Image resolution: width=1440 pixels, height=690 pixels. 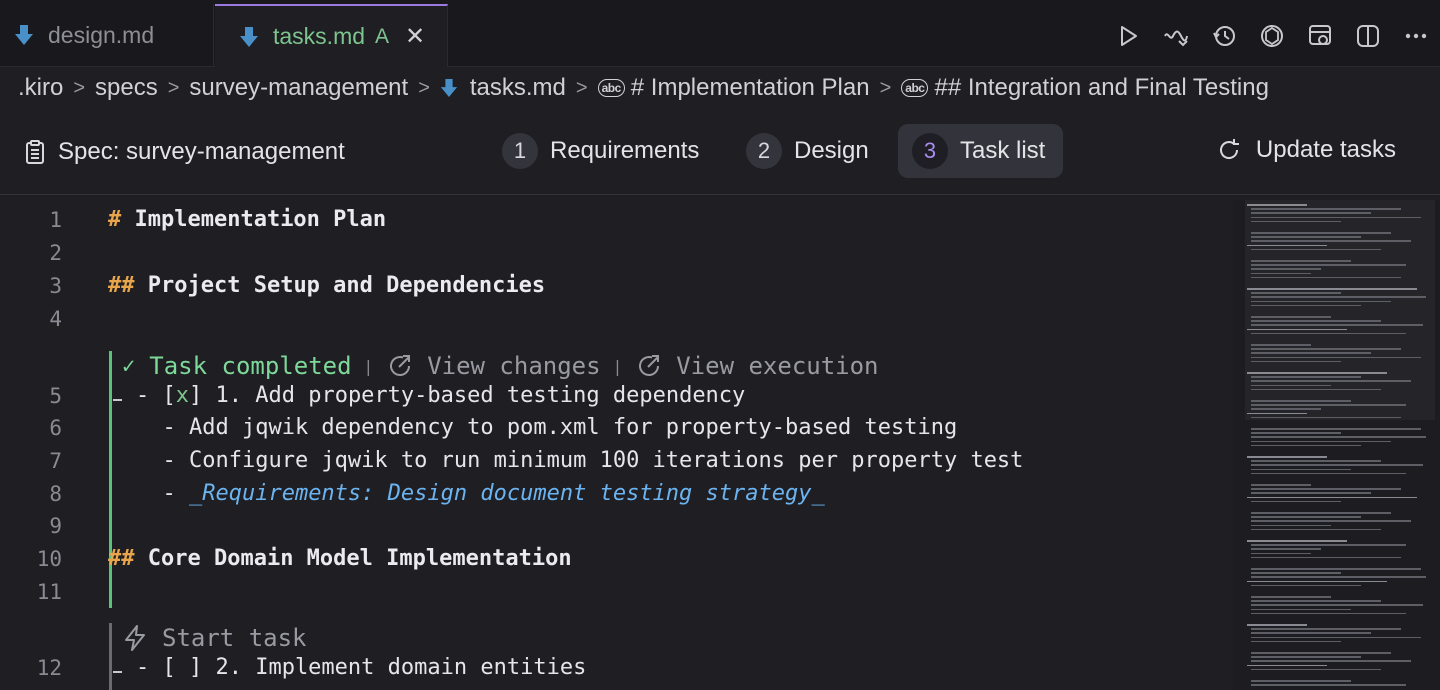 I want to click on checkmark-icon: ✓, so click(x=129, y=366).